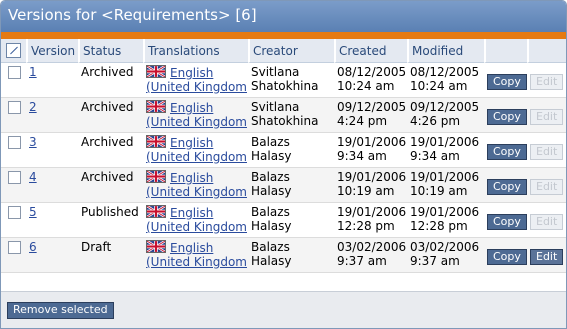 Image resolution: width=567 pixels, height=329 pixels. I want to click on column-header-creator: Creator, so click(291, 51).